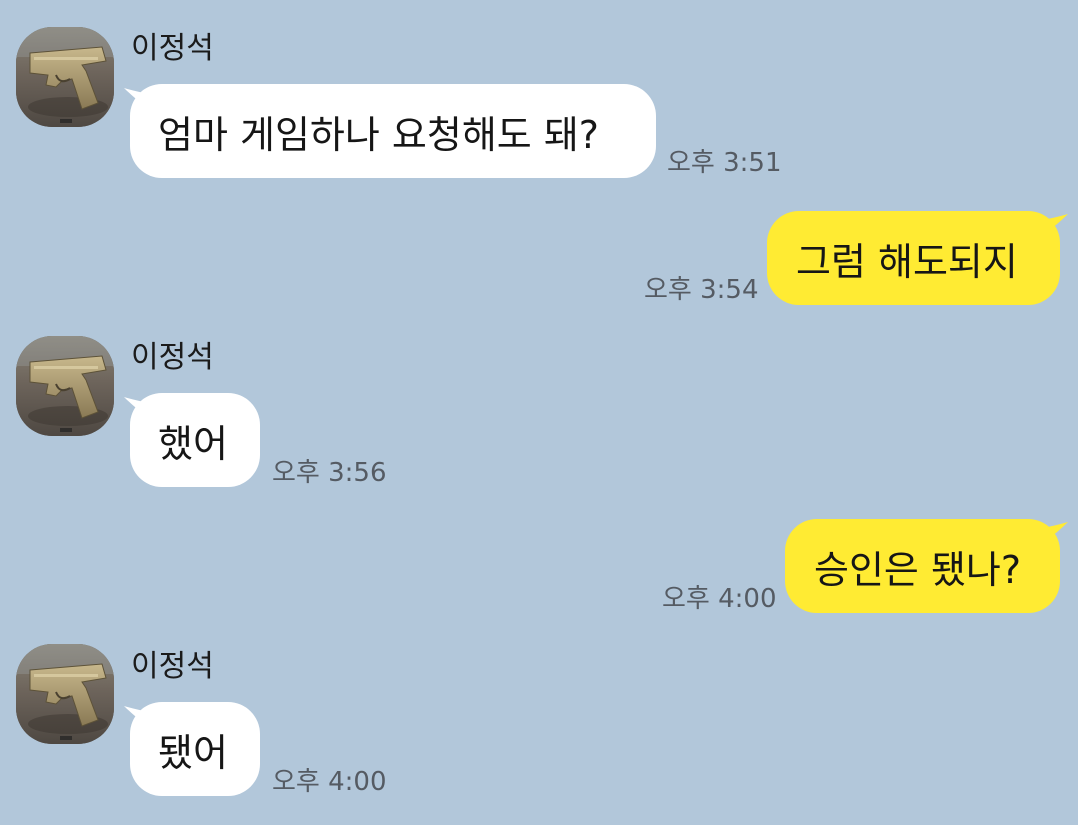  I want to click on message-bubble: 승인은 됐나?, so click(922, 566).